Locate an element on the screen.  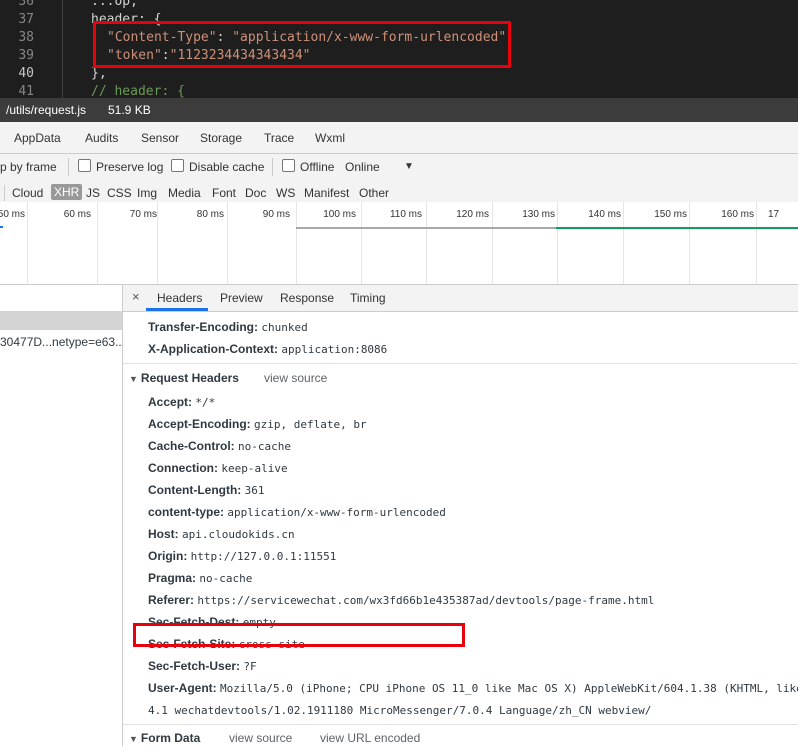
filter-media: Media is located at coordinates (184, 193).